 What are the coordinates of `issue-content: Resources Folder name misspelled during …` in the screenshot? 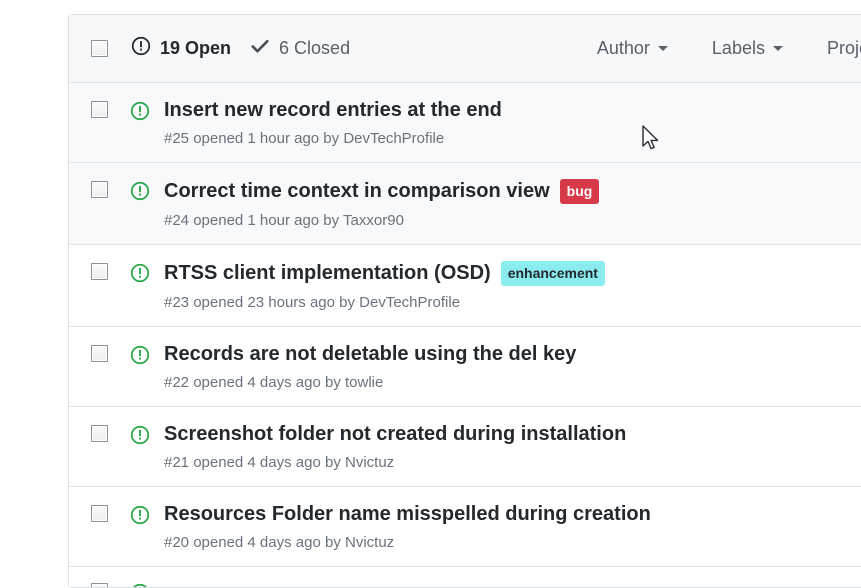 It's located at (407, 527).